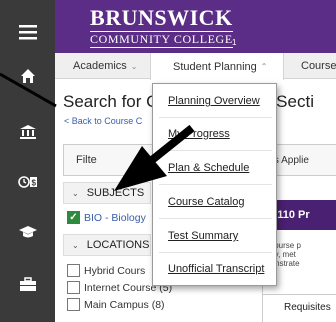 The image size is (336, 322). I want to click on nav-academics: Academics ⌄, so click(105, 66).